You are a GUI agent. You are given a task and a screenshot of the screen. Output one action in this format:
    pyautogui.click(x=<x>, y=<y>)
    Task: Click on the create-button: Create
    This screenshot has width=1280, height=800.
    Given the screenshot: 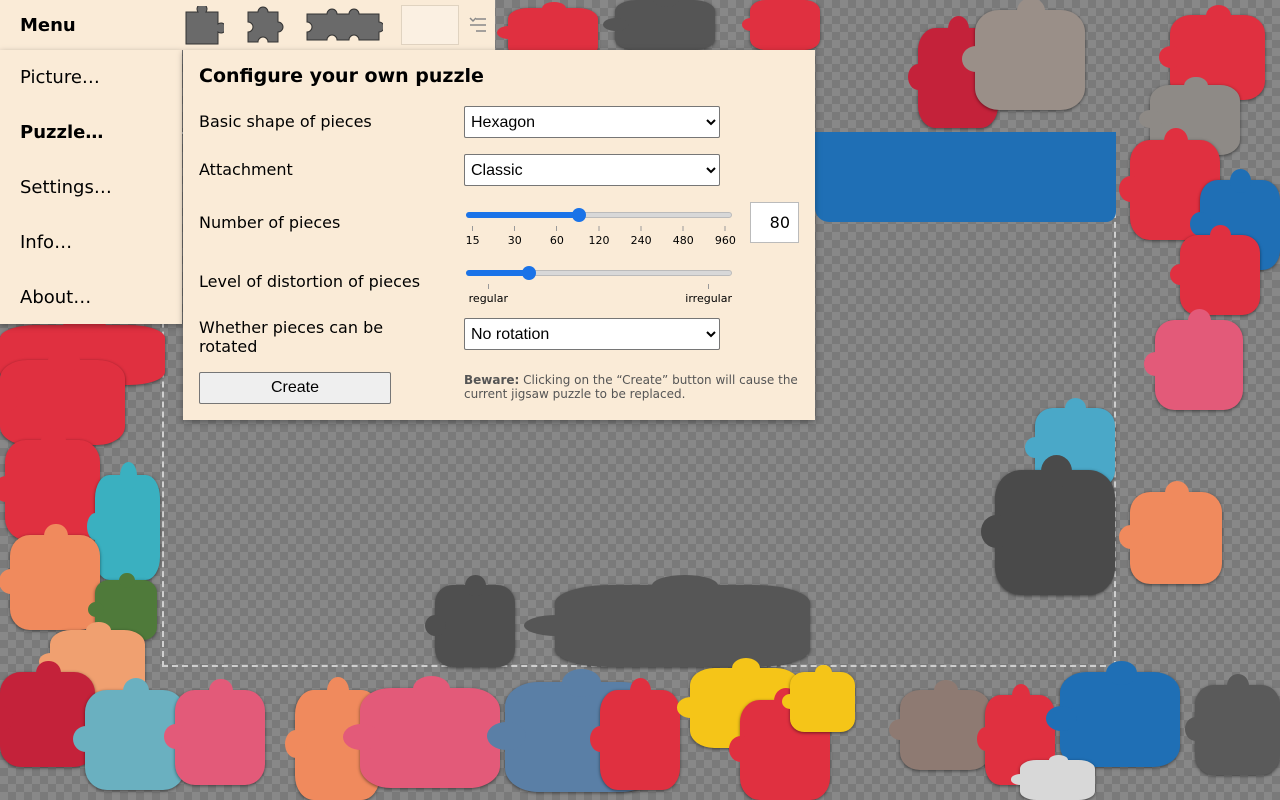 What is the action you would take?
    pyautogui.click(x=295, y=388)
    